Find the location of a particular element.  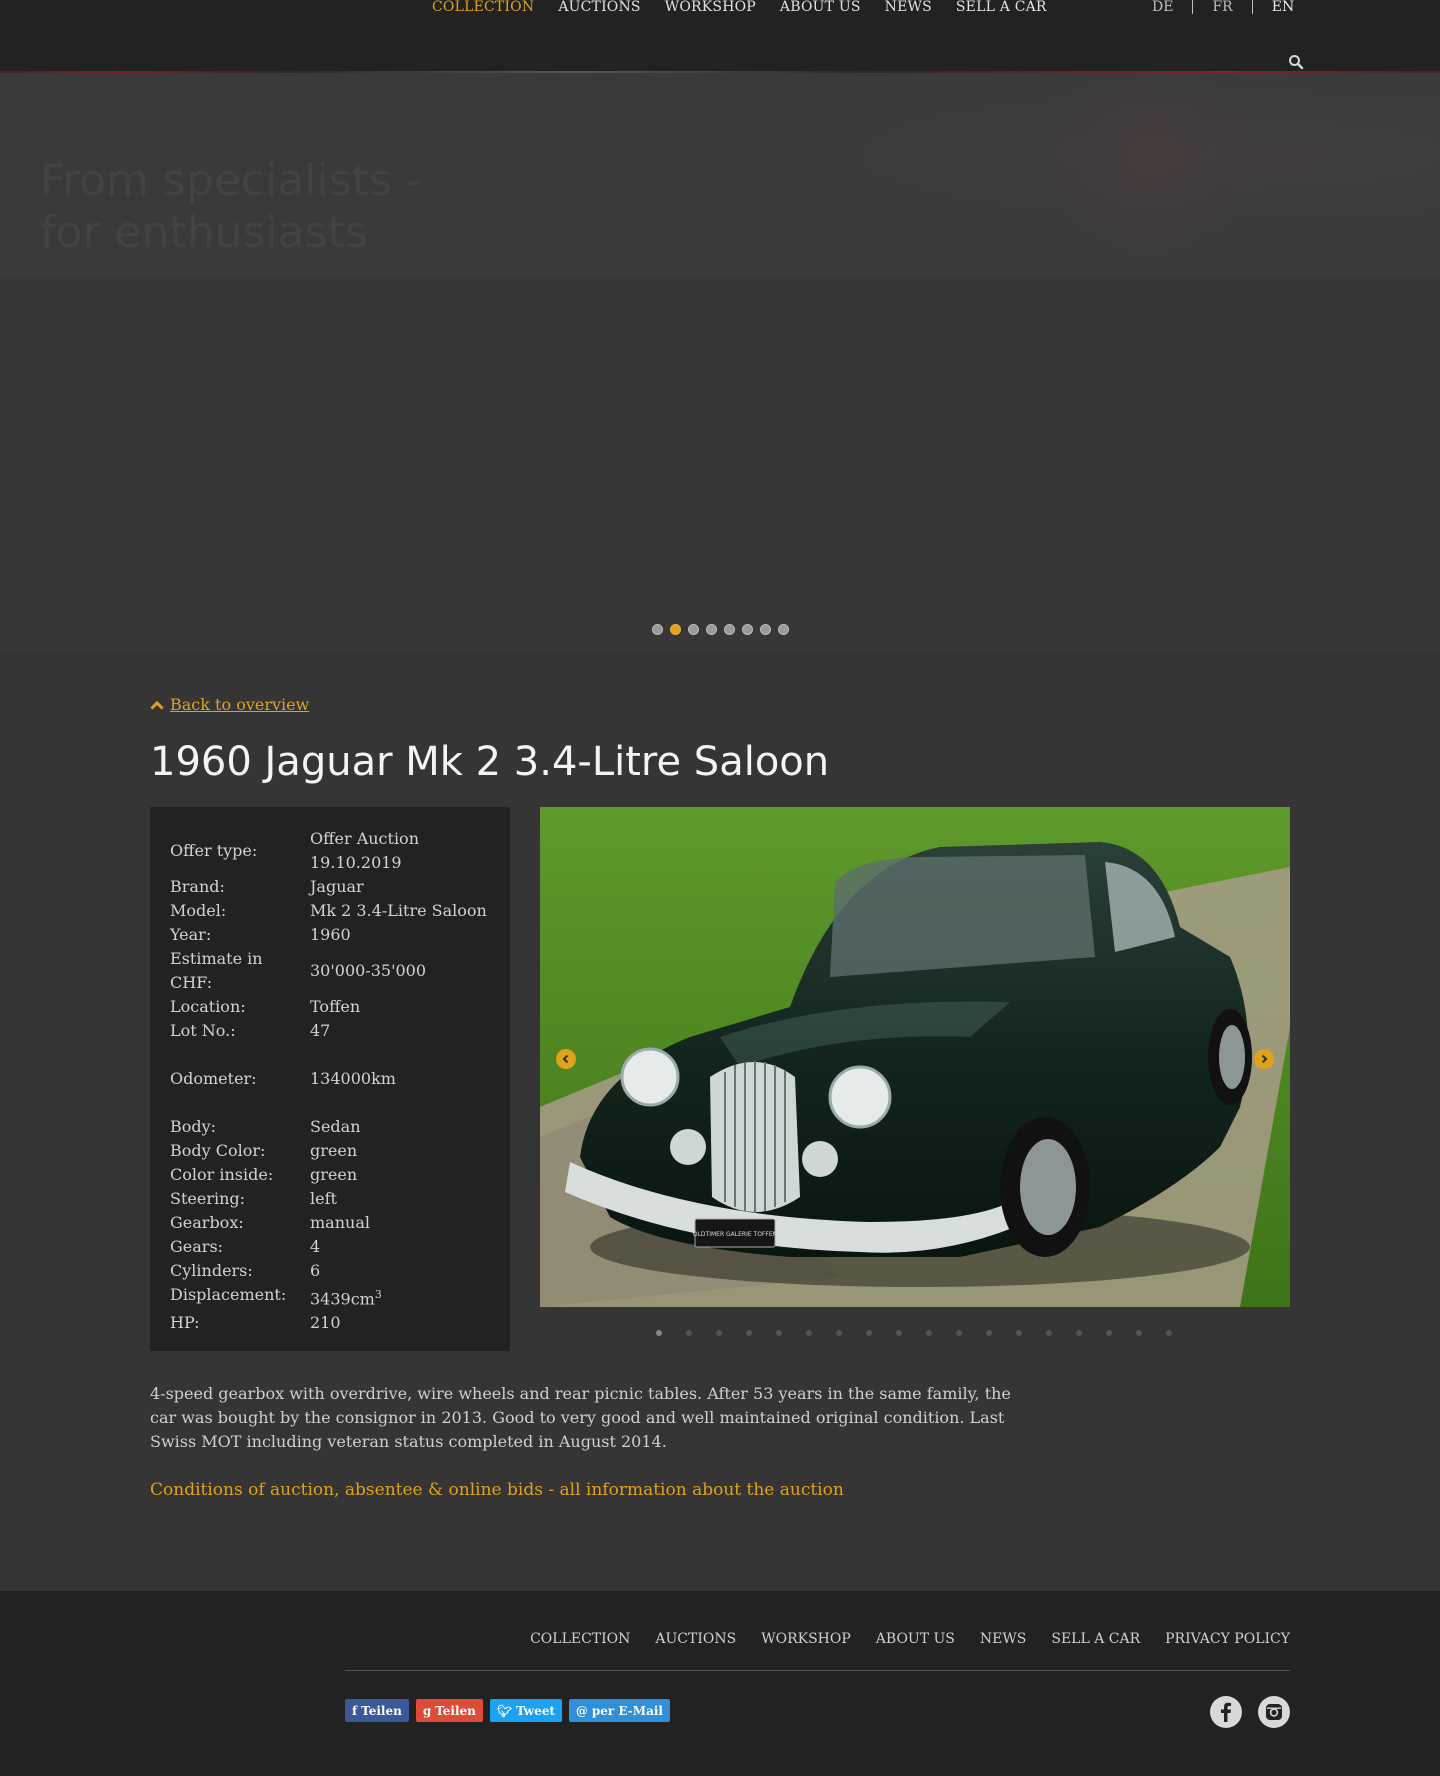

spec-label: Year: is located at coordinates (191, 934).